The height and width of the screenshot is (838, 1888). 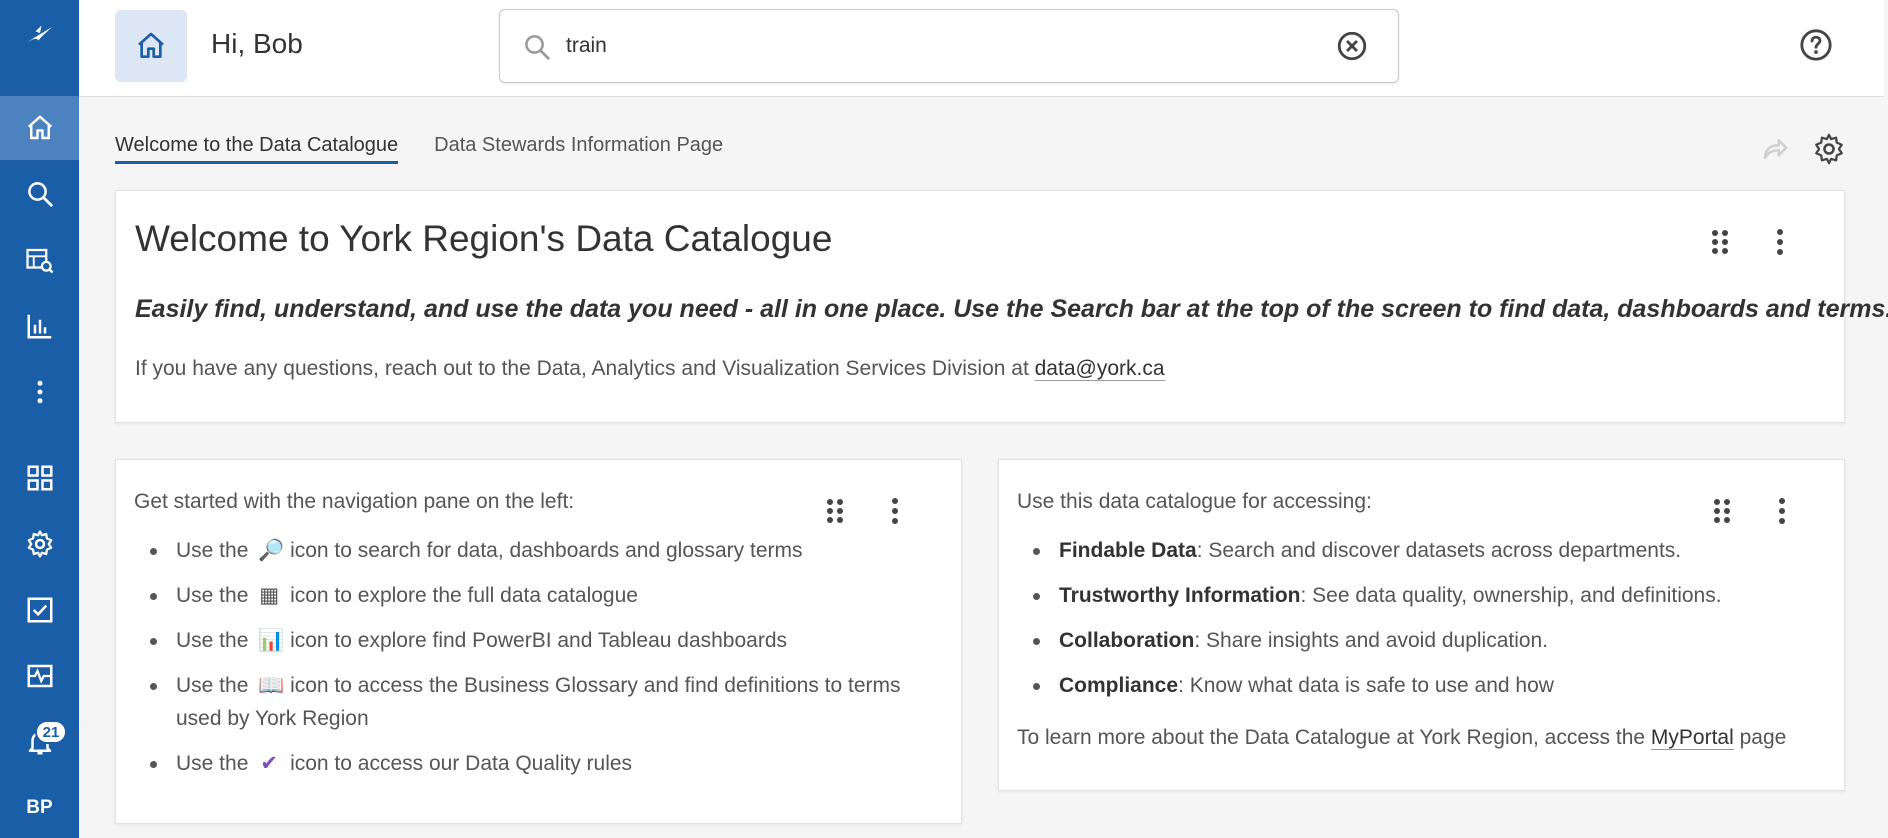 I want to click on tab-welcome: Welcome to the Data Catalogue, so click(x=257, y=149).